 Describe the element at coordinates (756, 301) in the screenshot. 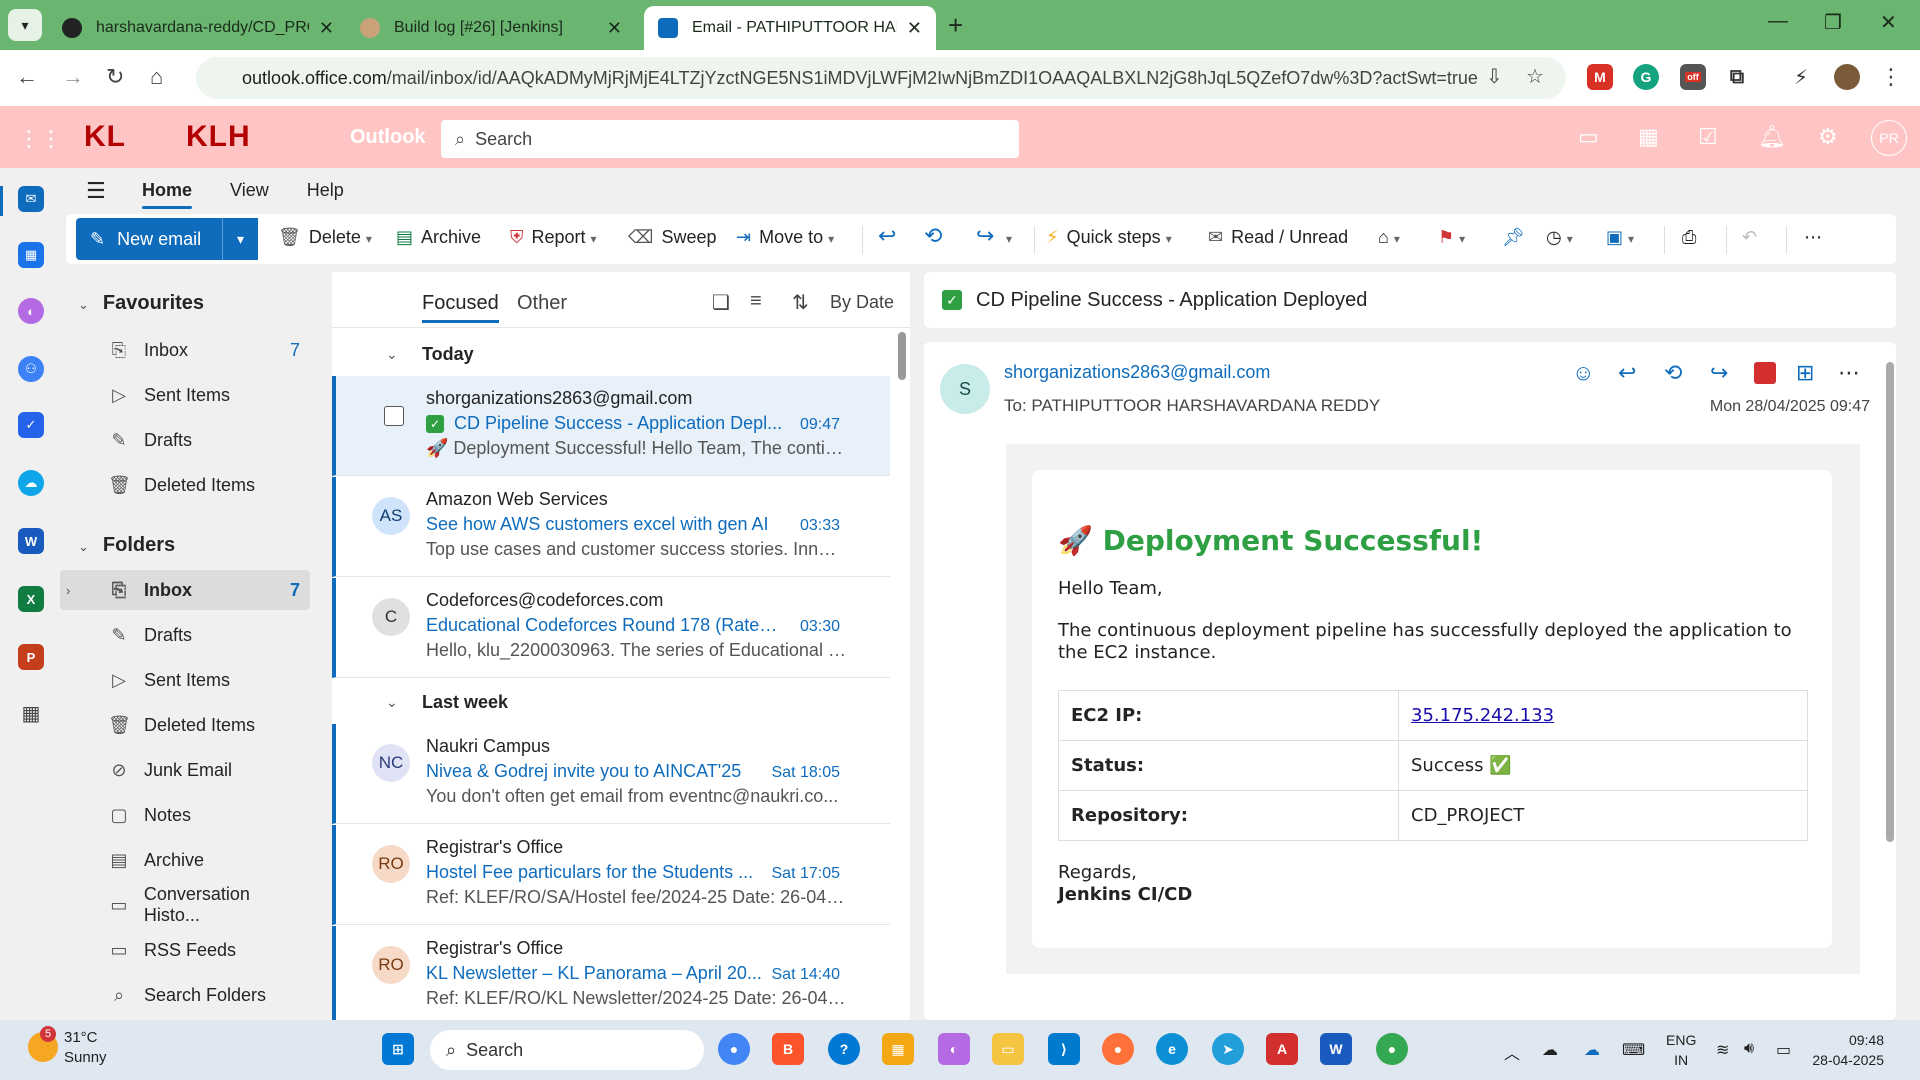

I see `filter-icon: ≡` at that location.